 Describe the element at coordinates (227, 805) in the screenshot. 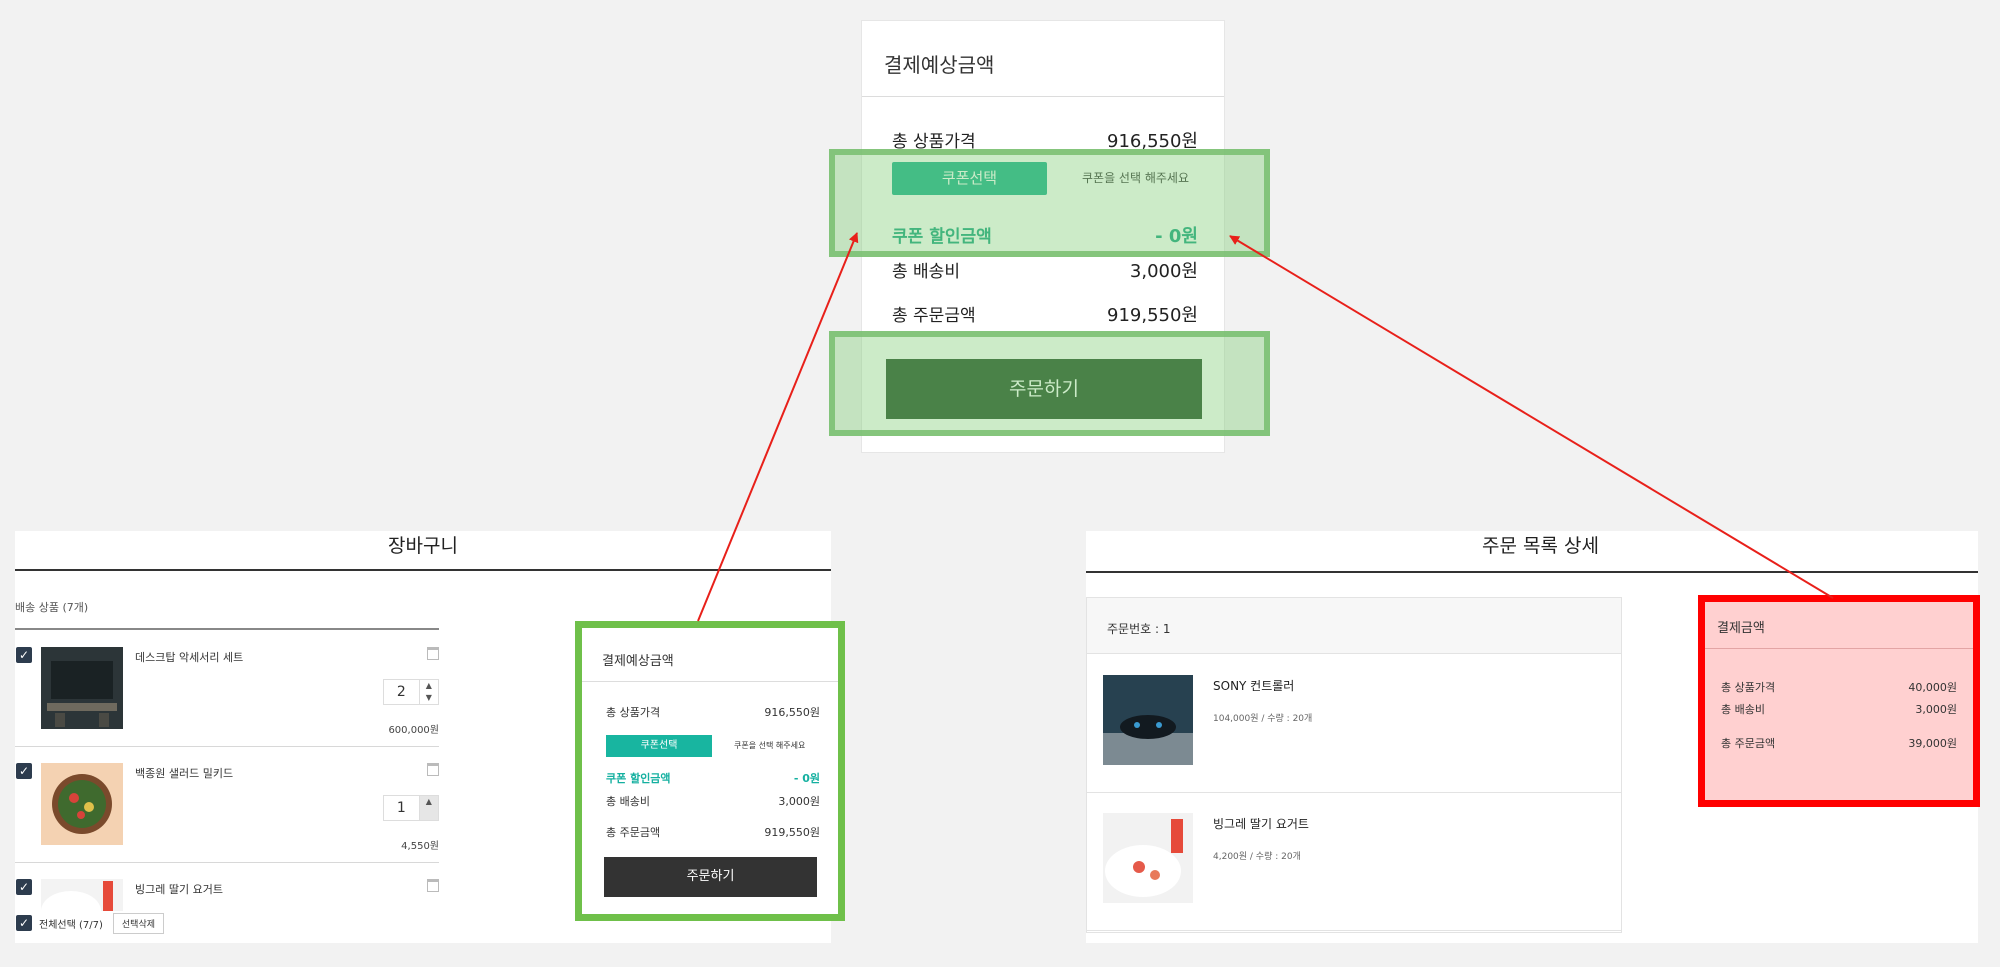

I see `cart-item: ✓ 백종원 샐러드 밀키드 1 ▲ 4,550원` at that location.